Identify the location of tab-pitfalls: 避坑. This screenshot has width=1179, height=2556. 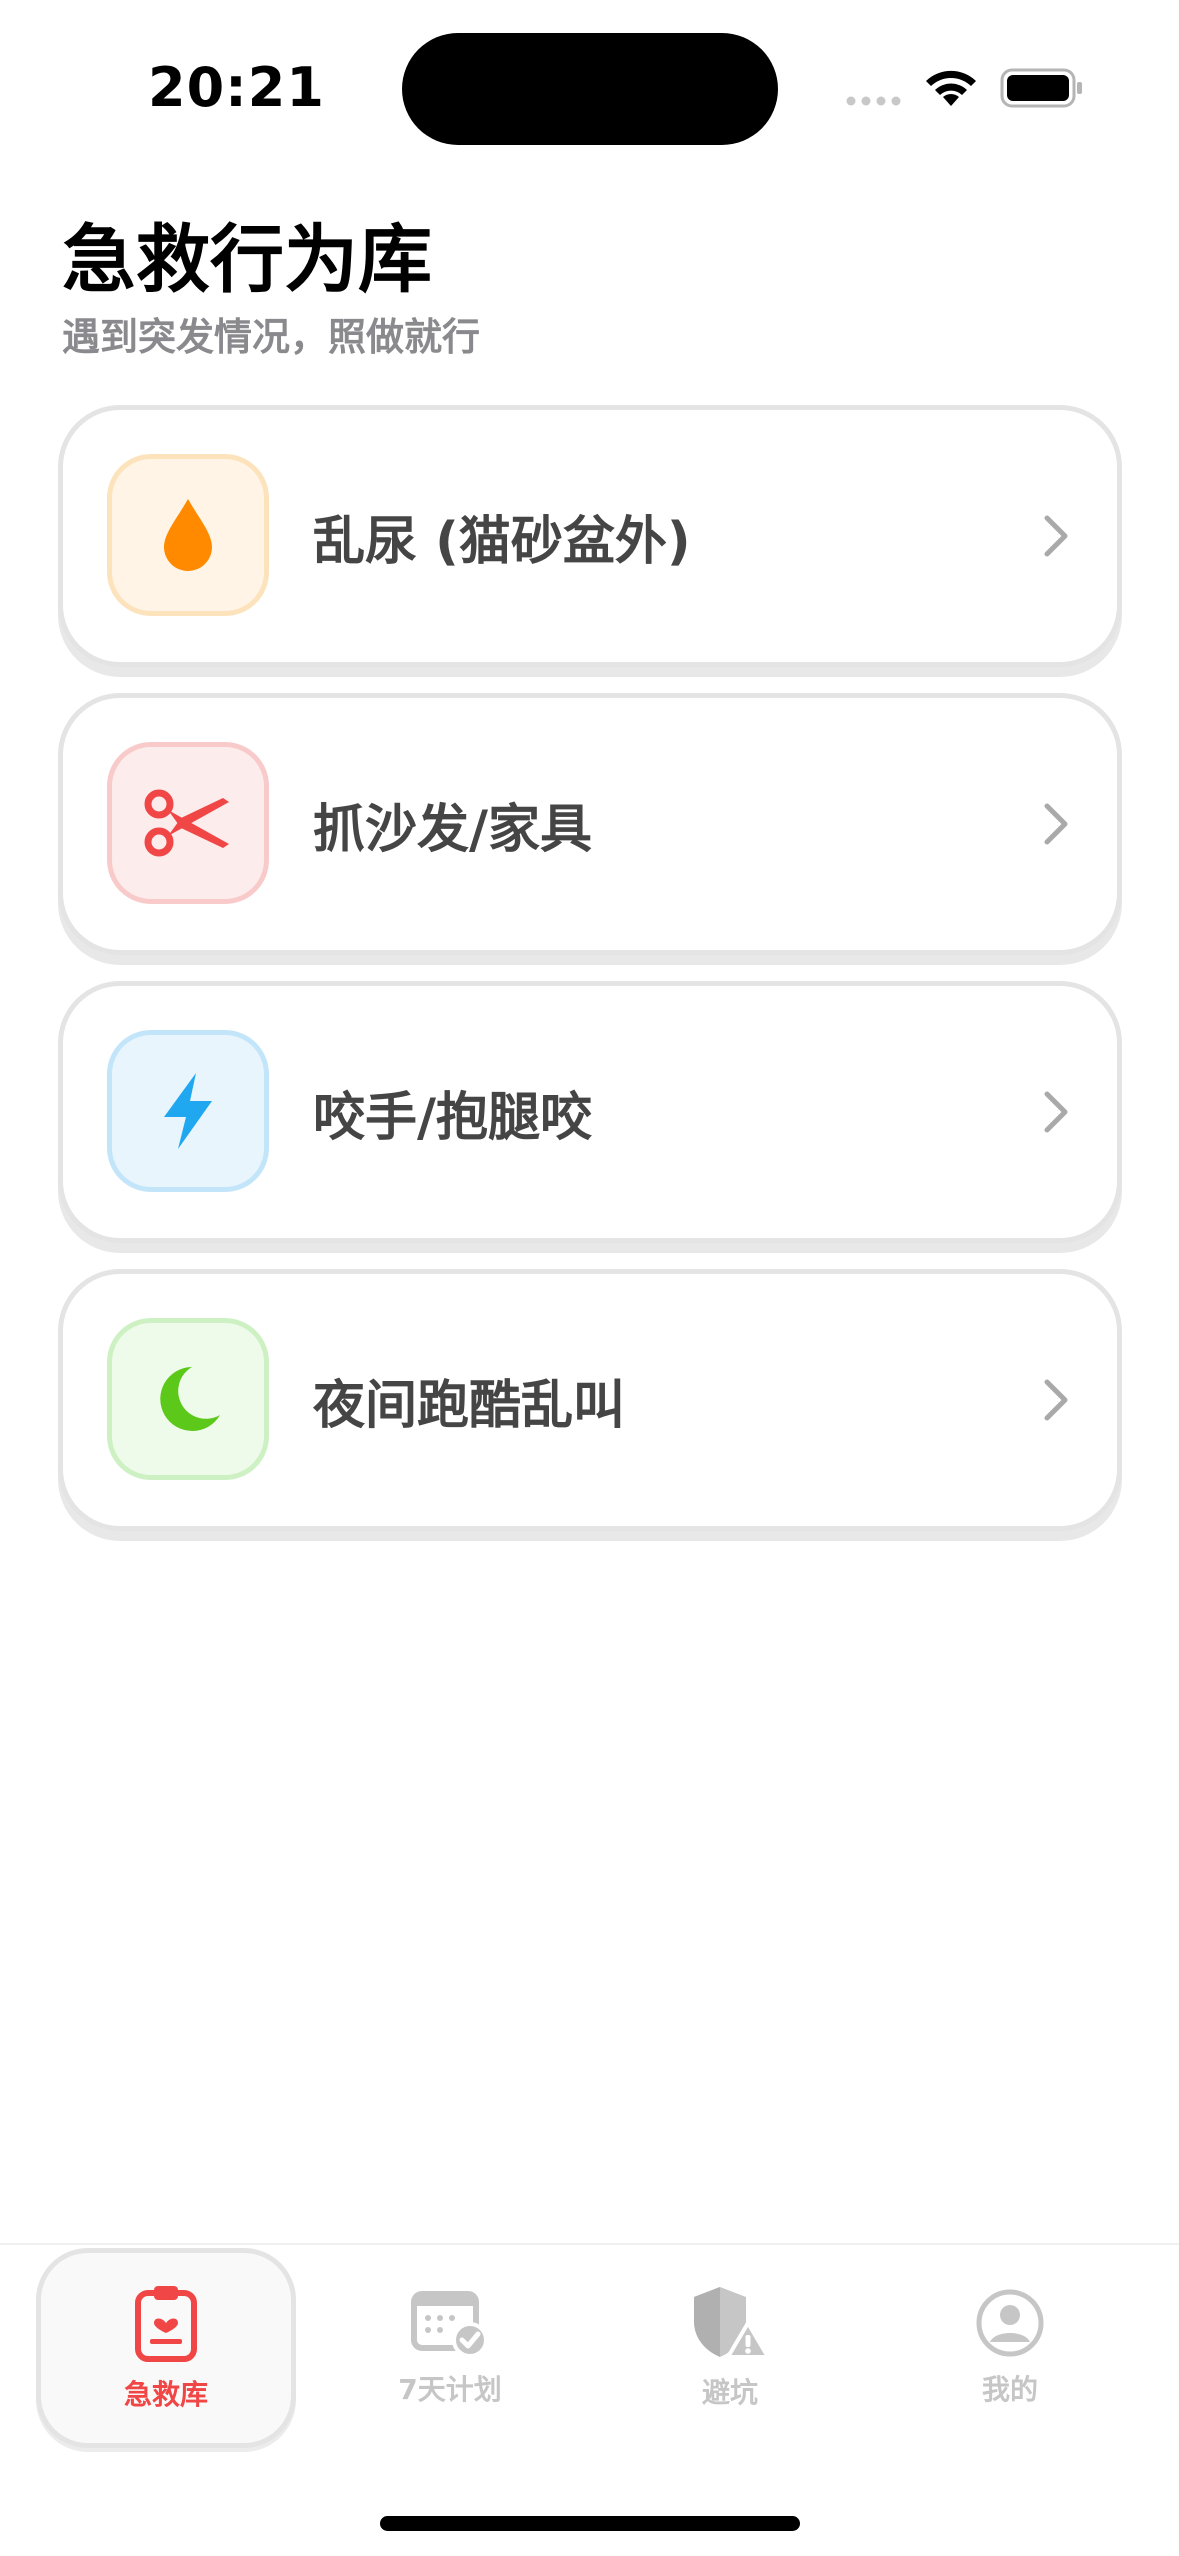
(730, 2347).